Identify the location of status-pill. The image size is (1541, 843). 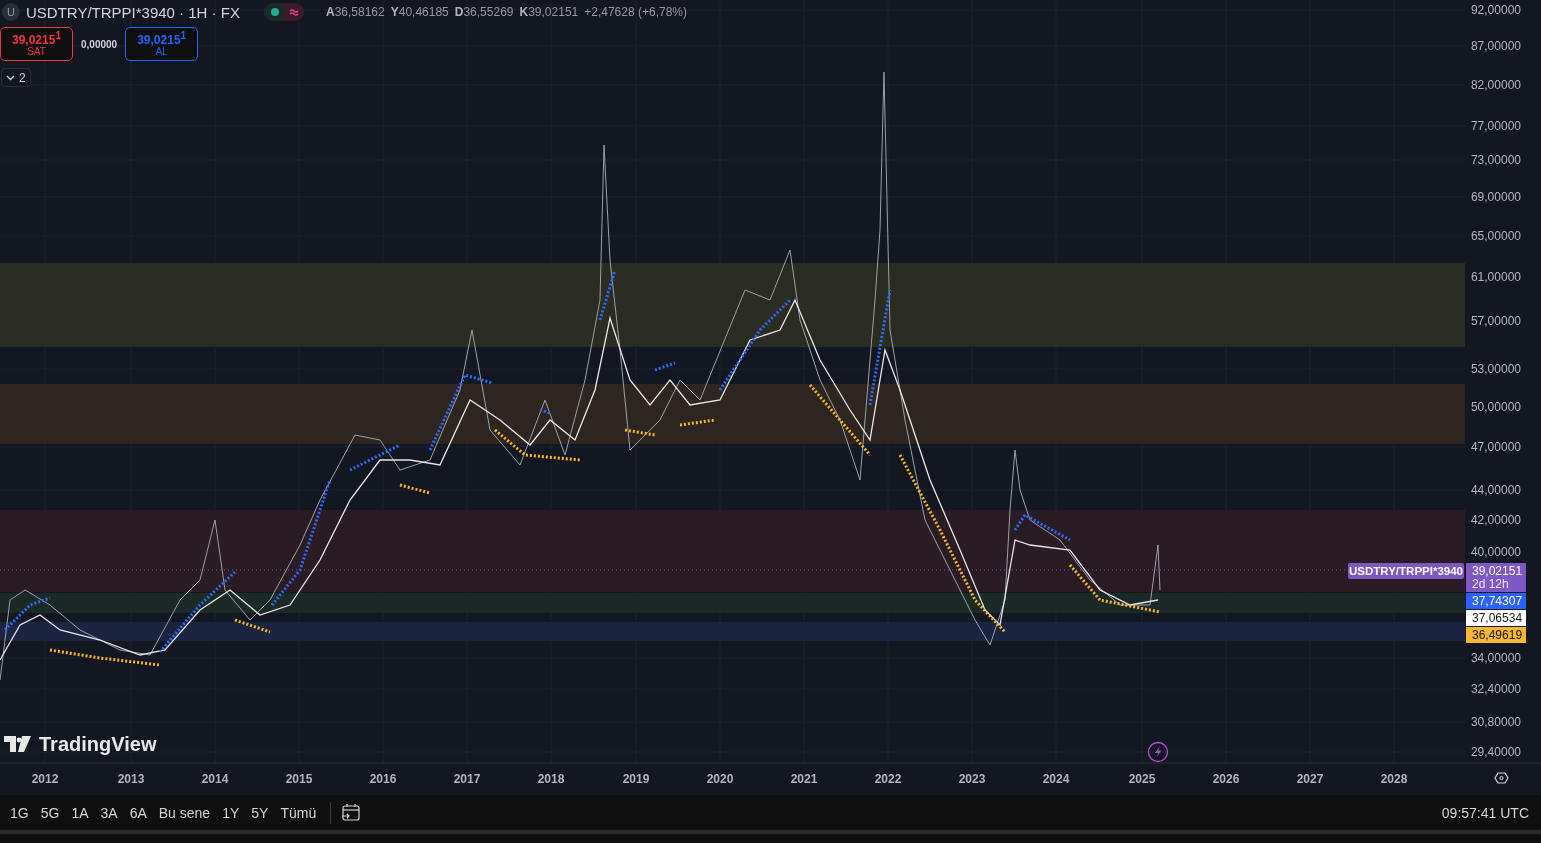
(283, 12).